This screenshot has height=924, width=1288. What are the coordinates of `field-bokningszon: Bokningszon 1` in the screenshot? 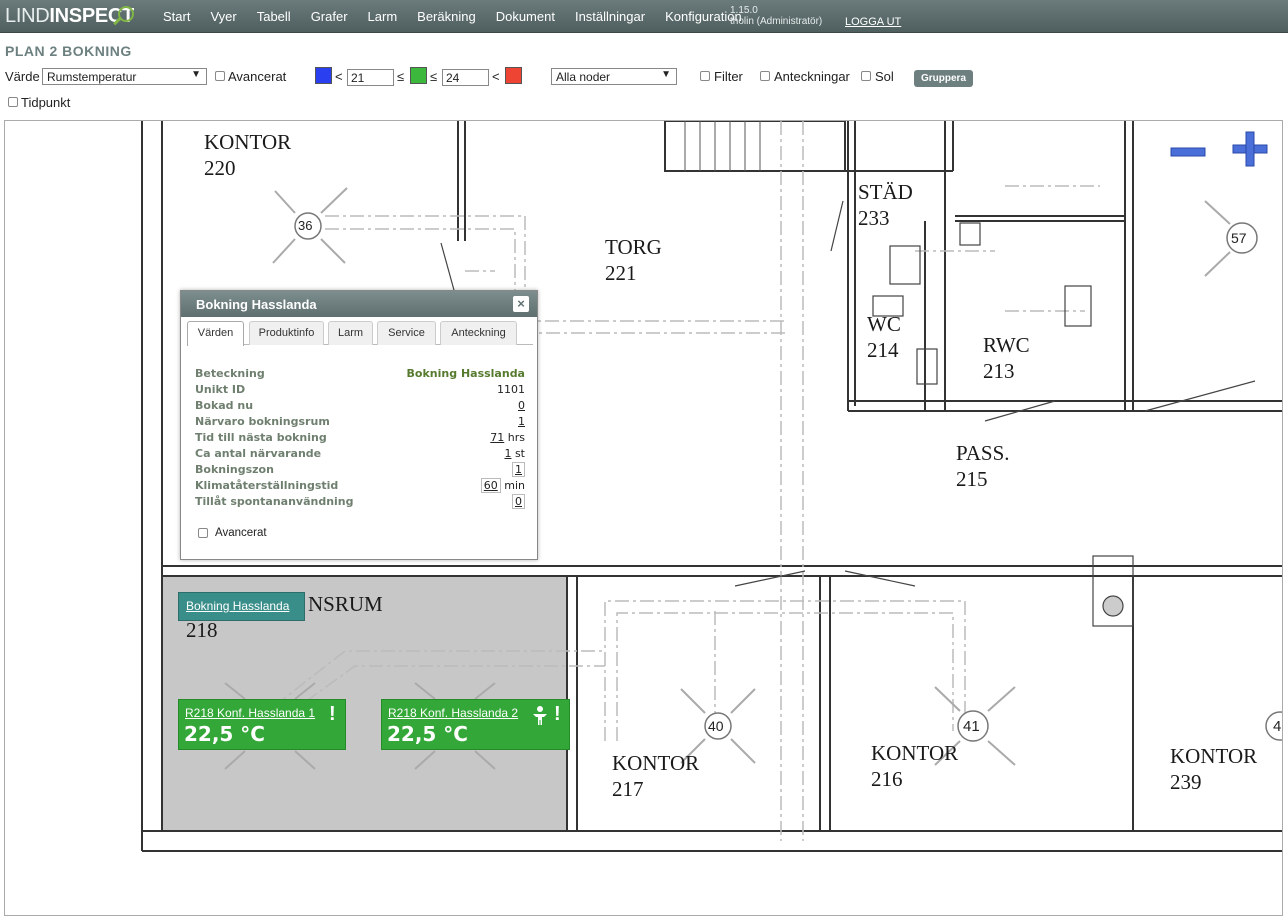 It's located at (360, 470).